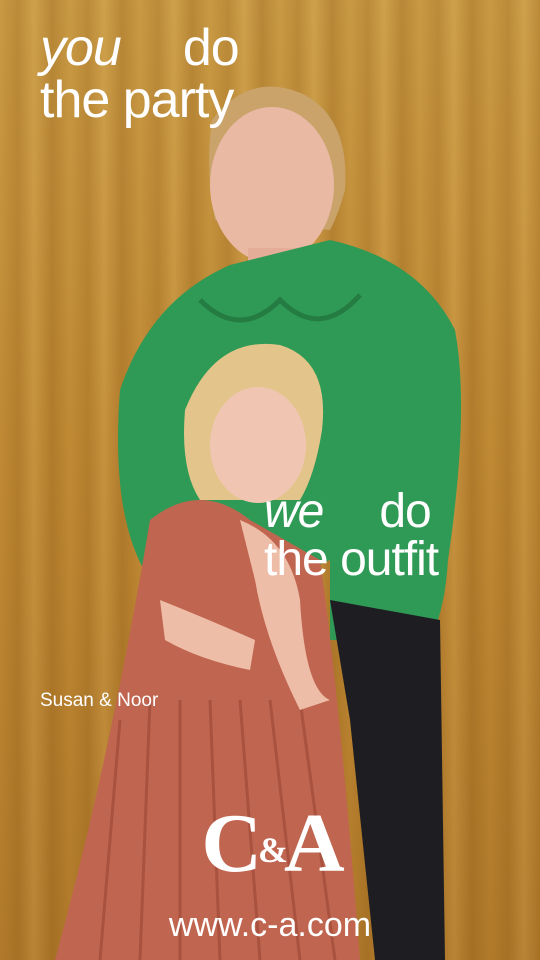 This screenshot has width=540, height=960. What do you see at coordinates (137, 100) in the screenshot?
I see `headline-top-line2: the party` at bounding box center [137, 100].